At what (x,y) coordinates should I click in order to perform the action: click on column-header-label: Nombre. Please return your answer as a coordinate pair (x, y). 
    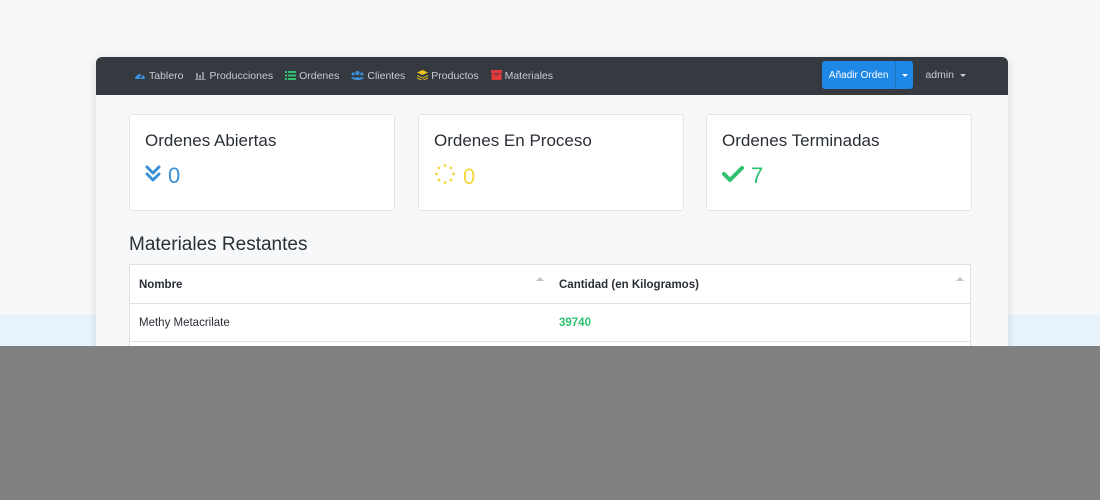
    Looking at the image, I should click on (161, 284).